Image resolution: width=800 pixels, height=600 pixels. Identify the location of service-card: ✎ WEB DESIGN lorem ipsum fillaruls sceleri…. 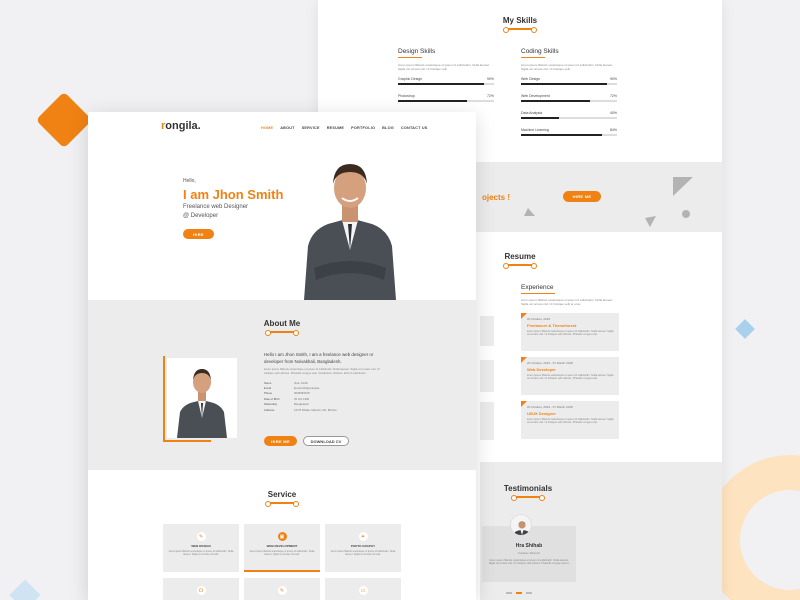
(201, 548).